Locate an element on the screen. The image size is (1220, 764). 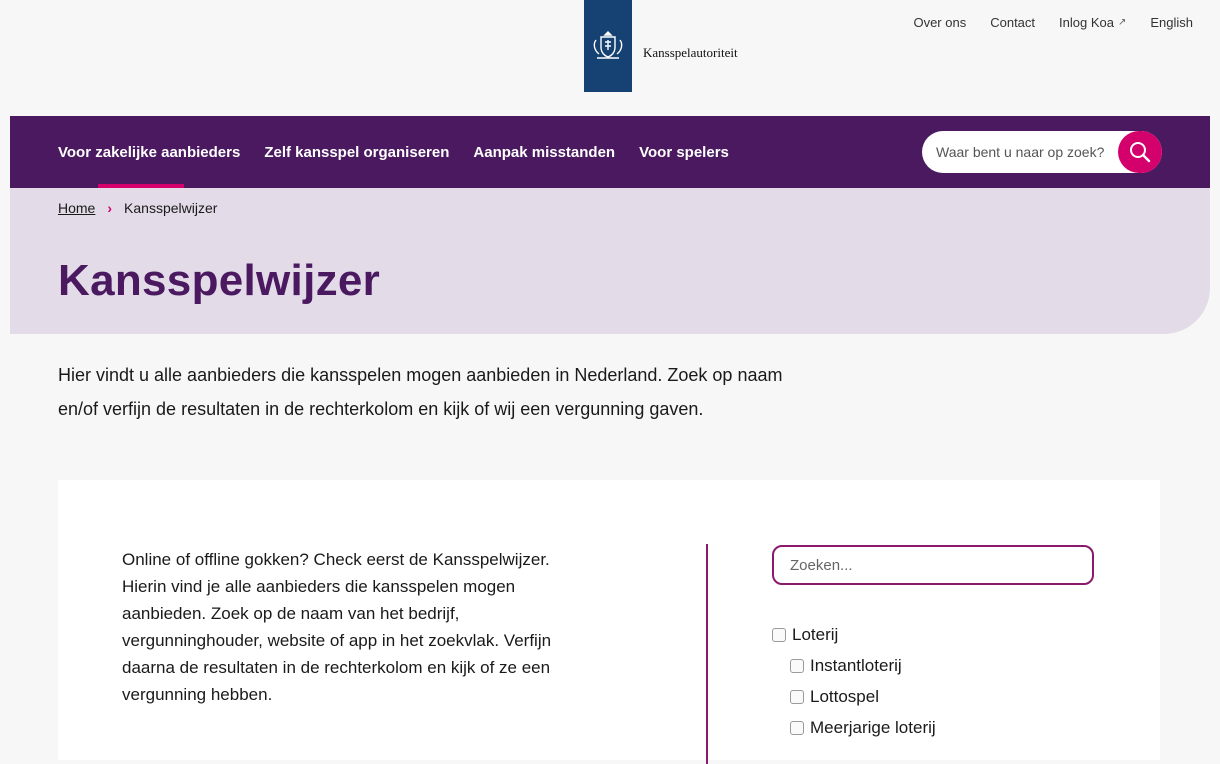
page-title: Kansspelwijzer is located at coordinates (219, 280).